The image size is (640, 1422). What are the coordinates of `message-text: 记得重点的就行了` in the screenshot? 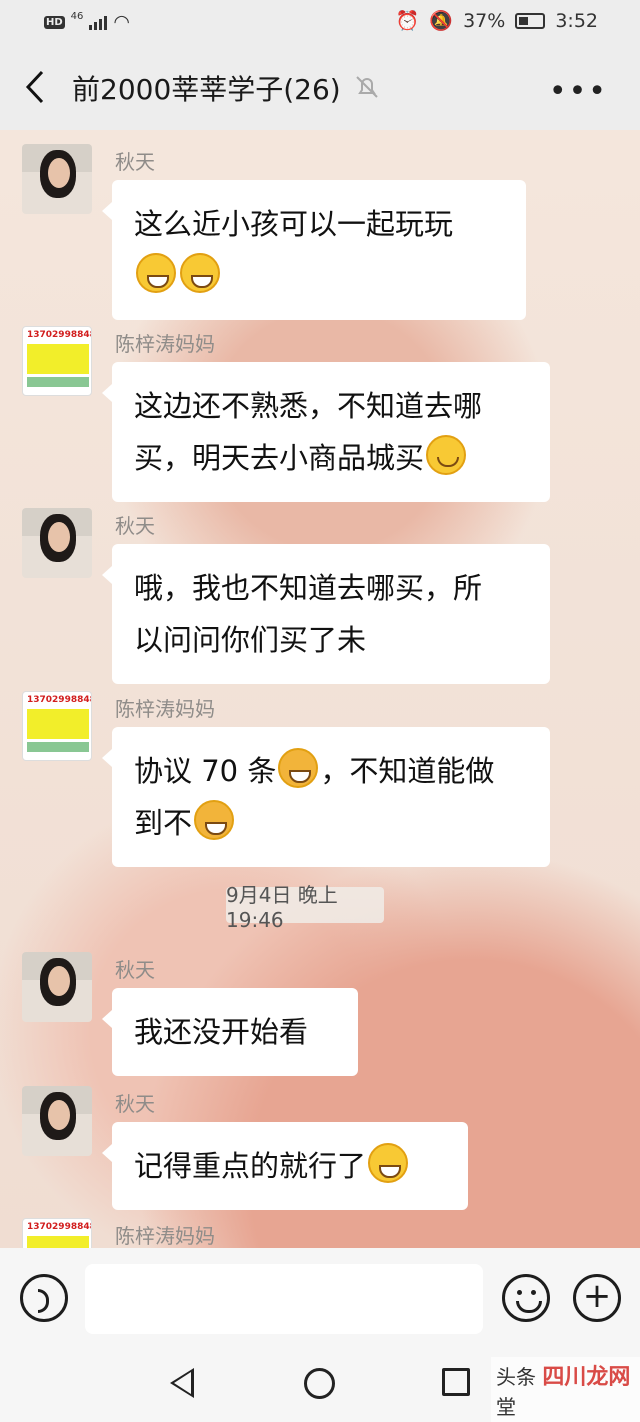 It's located at (250, 1166).